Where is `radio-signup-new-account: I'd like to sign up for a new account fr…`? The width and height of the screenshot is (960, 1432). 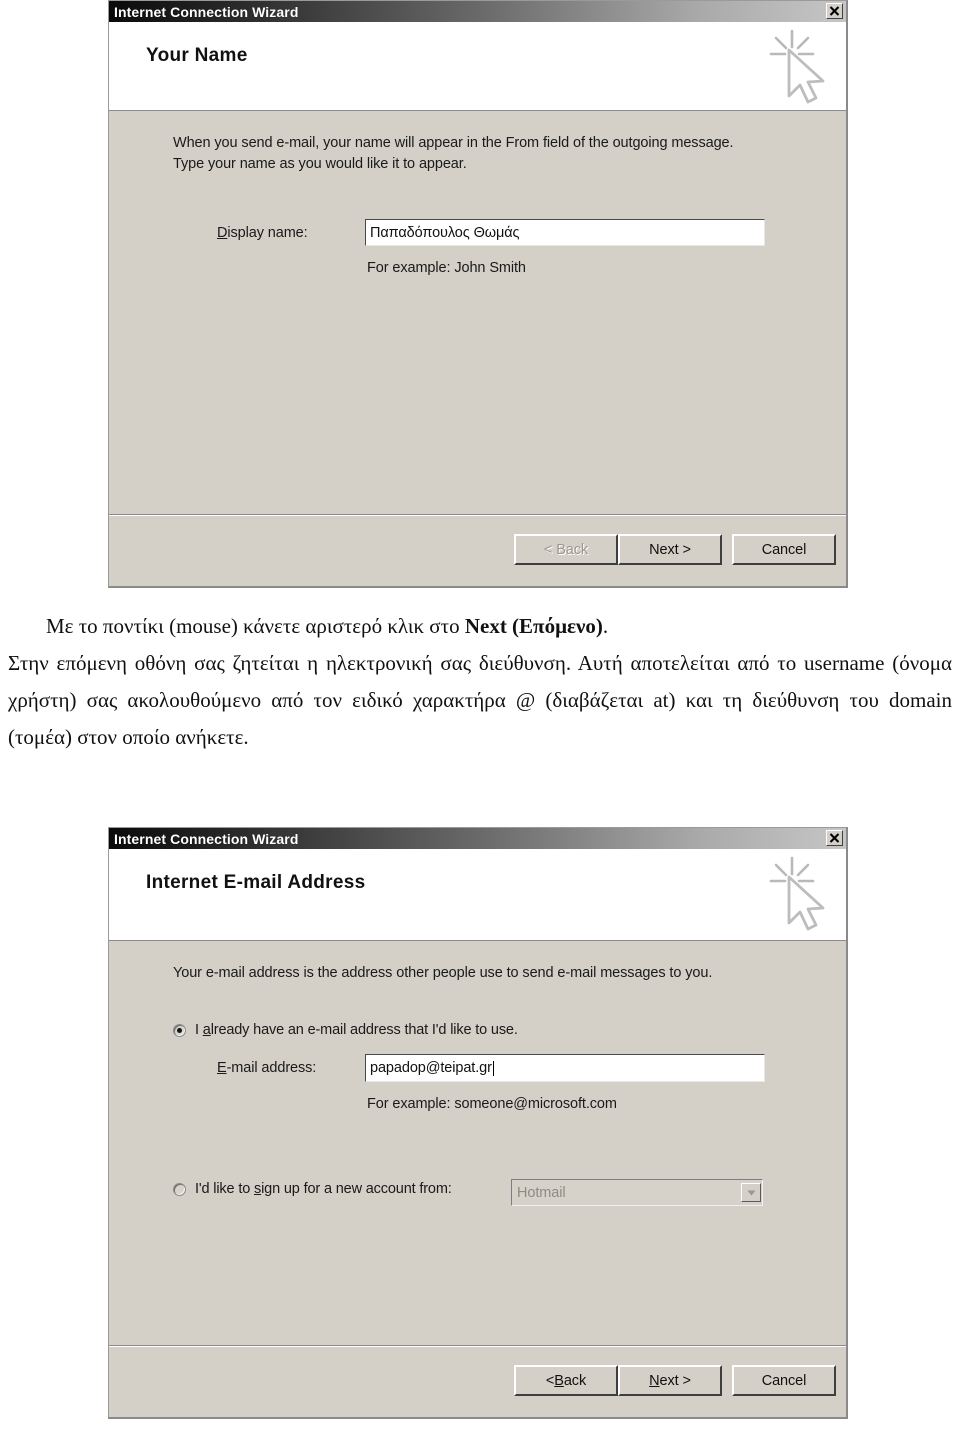
radio-signup-new-account: I'd like to sign up for a new account fr… is located at coordinates (312, 1189).